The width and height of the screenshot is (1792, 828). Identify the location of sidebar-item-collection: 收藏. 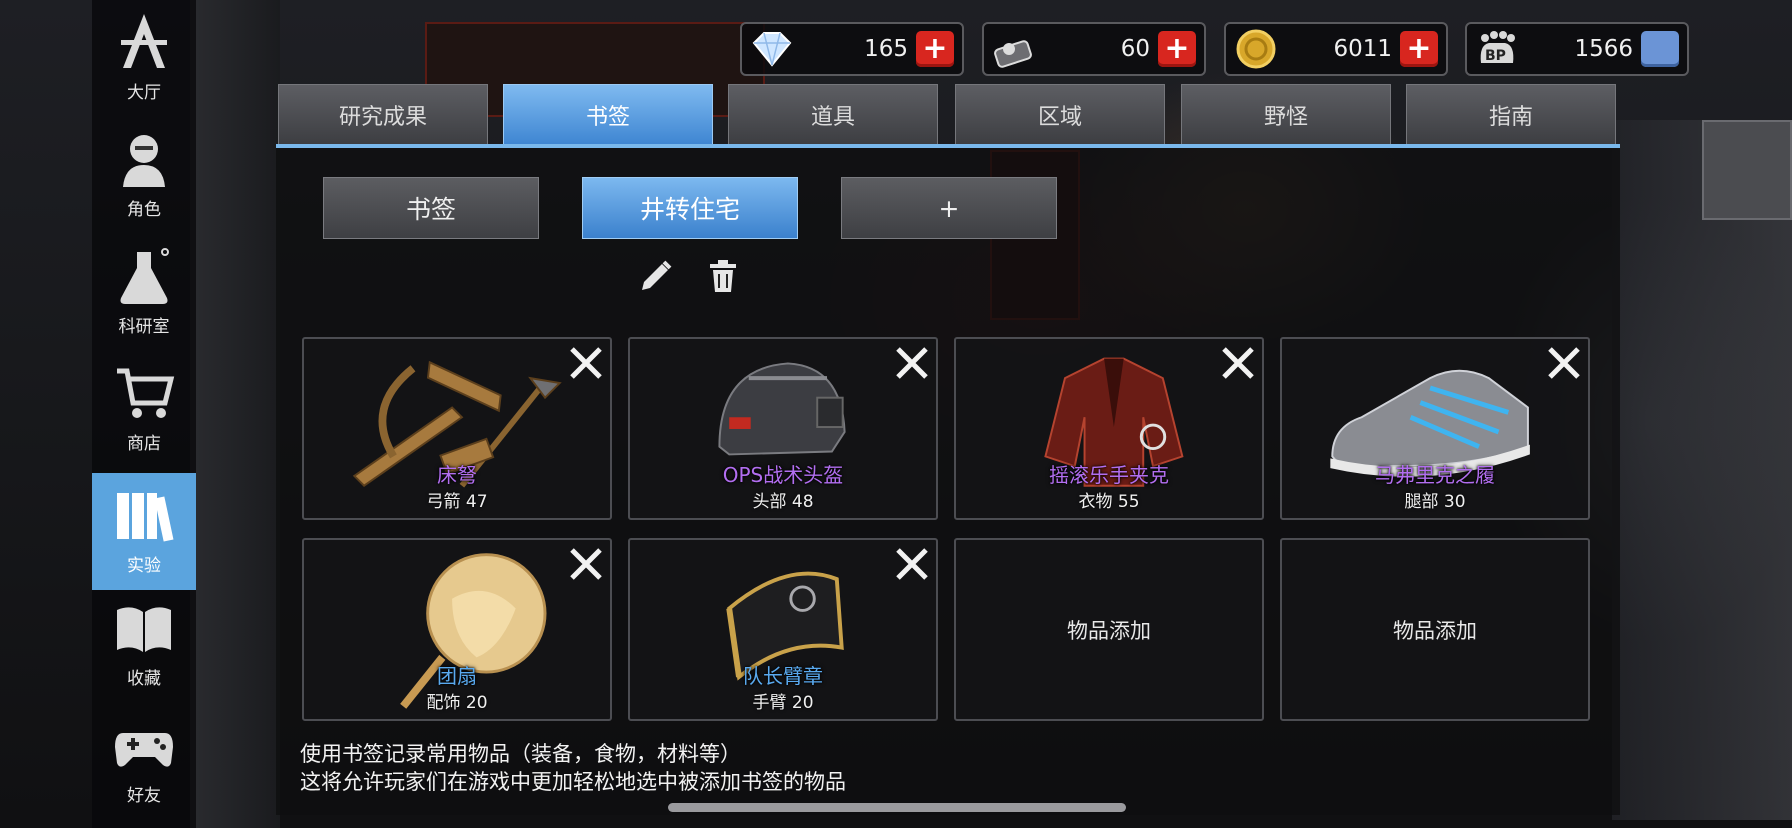
(144, 644).